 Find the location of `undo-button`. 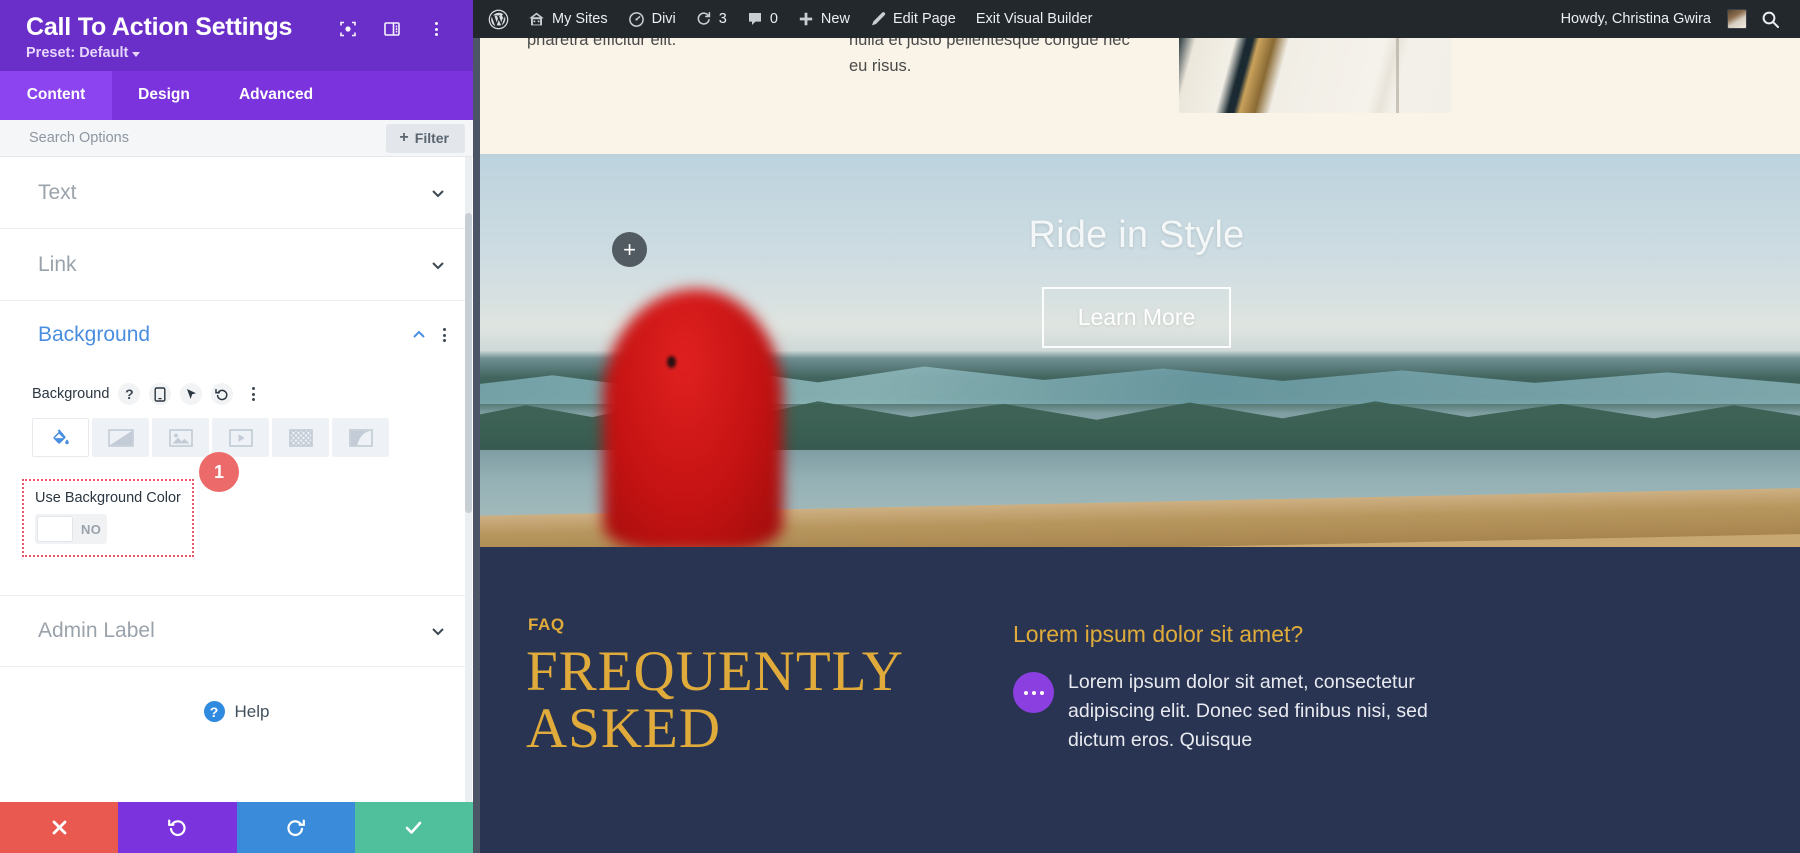

undo-button is located at coordinates (177, 827).